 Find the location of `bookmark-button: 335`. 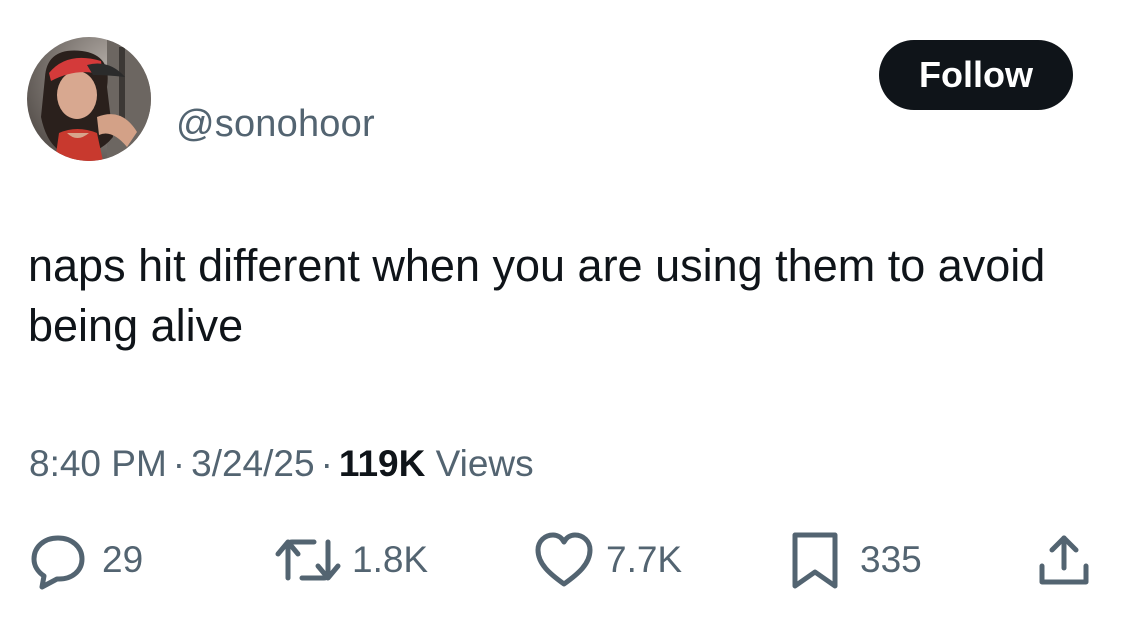

bookmark-button: 335 is located at coordinates (856, 560).